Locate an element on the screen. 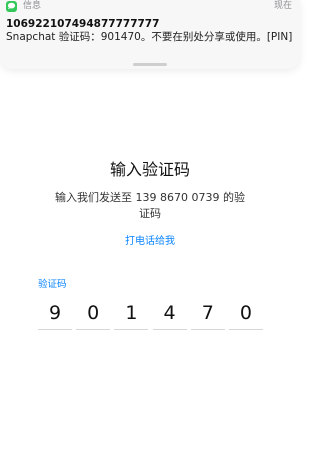  code-field-label: 验证码 is located at coordinates (52, 284).